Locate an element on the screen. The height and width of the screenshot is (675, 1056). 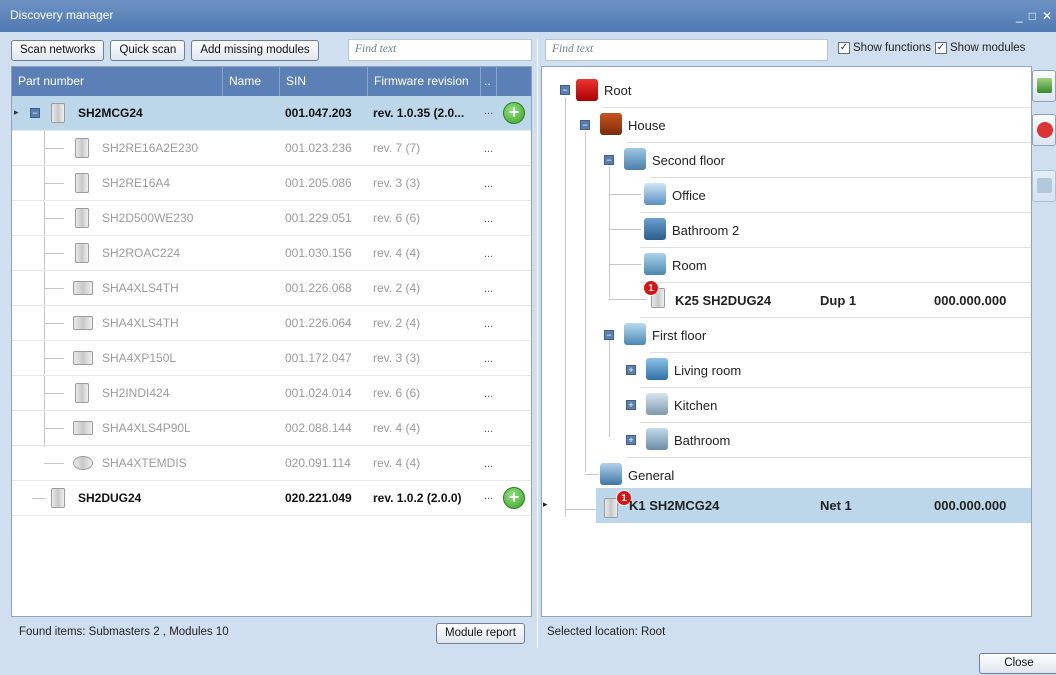
sin: 020.091.114 is located at coordinates (318, 463).